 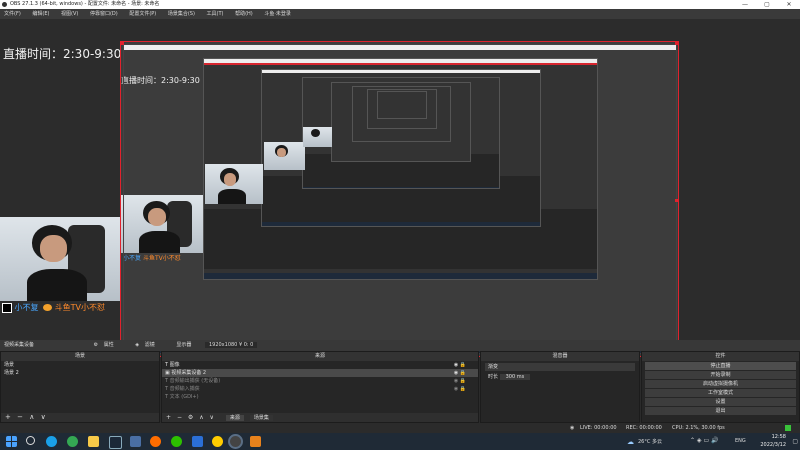 What do you see at coordinates (400, 345) in the screenshot?
I see `source-toolbar: 视频采集设备 ⚙ 属性 ◈ 滤镜 显示器 1920x1080 ¥ 0: 0` at bounding box center [400, 345].